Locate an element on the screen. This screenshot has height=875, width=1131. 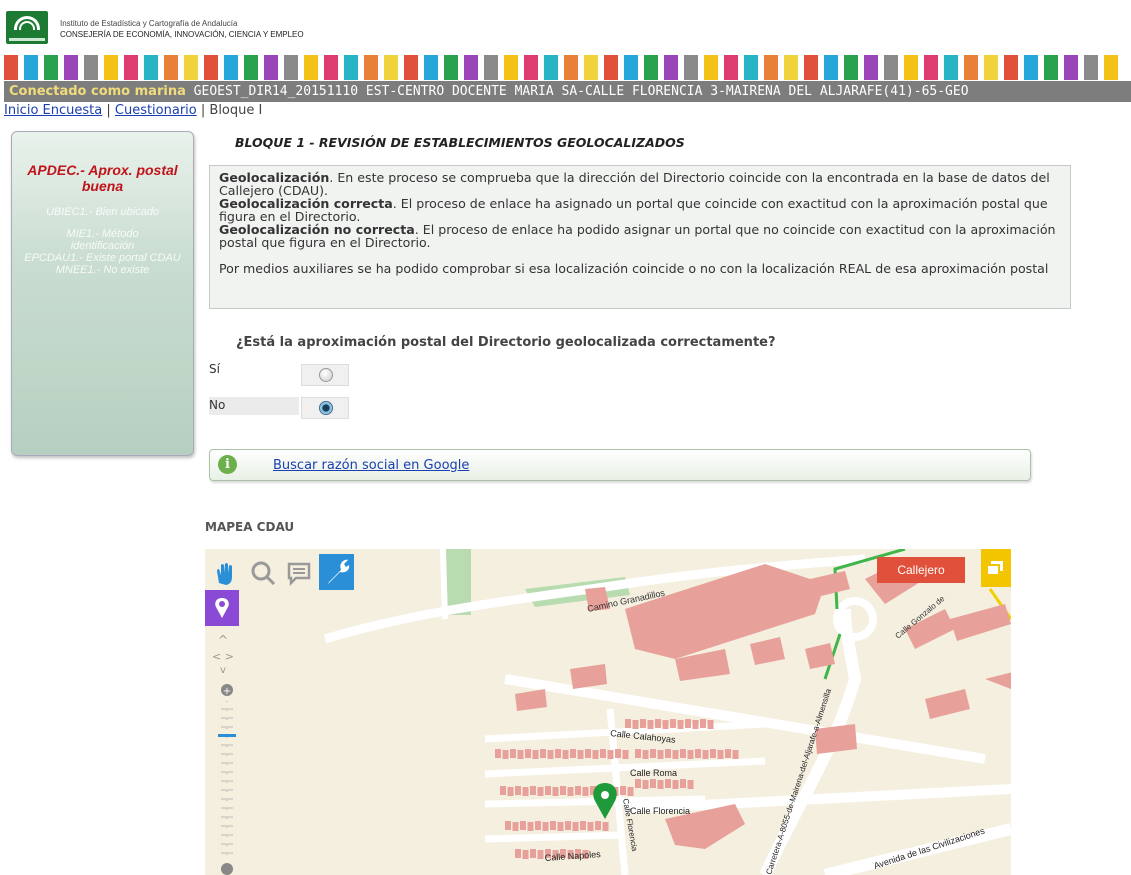
radio-si-box is located at coordinates (325, 375).